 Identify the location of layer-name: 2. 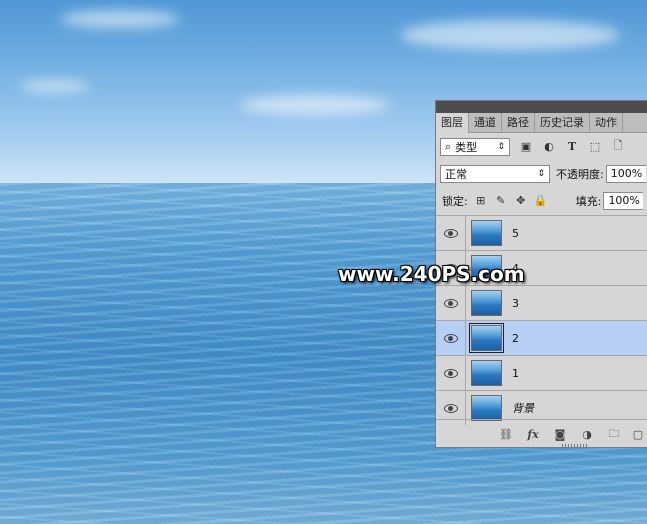
(515, 338).